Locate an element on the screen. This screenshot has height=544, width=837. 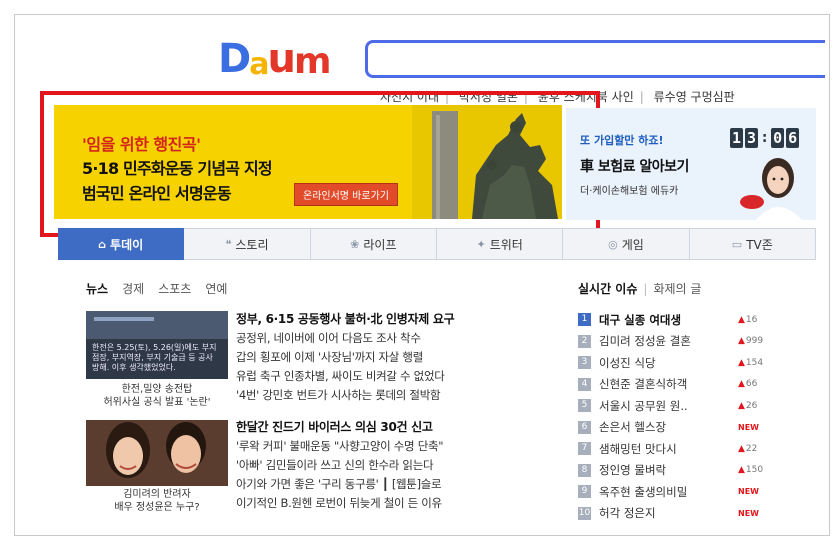
rank-change: ▲999 is located at coordinates (758, 341).